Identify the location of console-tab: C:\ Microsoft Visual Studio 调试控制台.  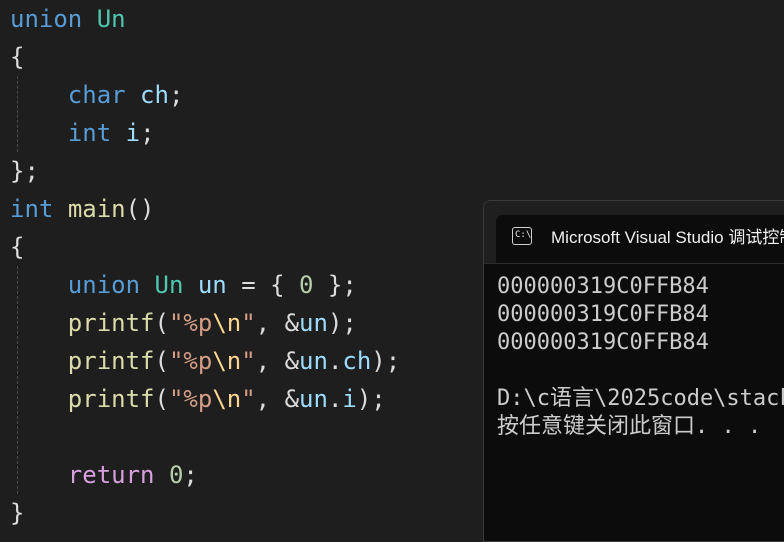
(640, 239).